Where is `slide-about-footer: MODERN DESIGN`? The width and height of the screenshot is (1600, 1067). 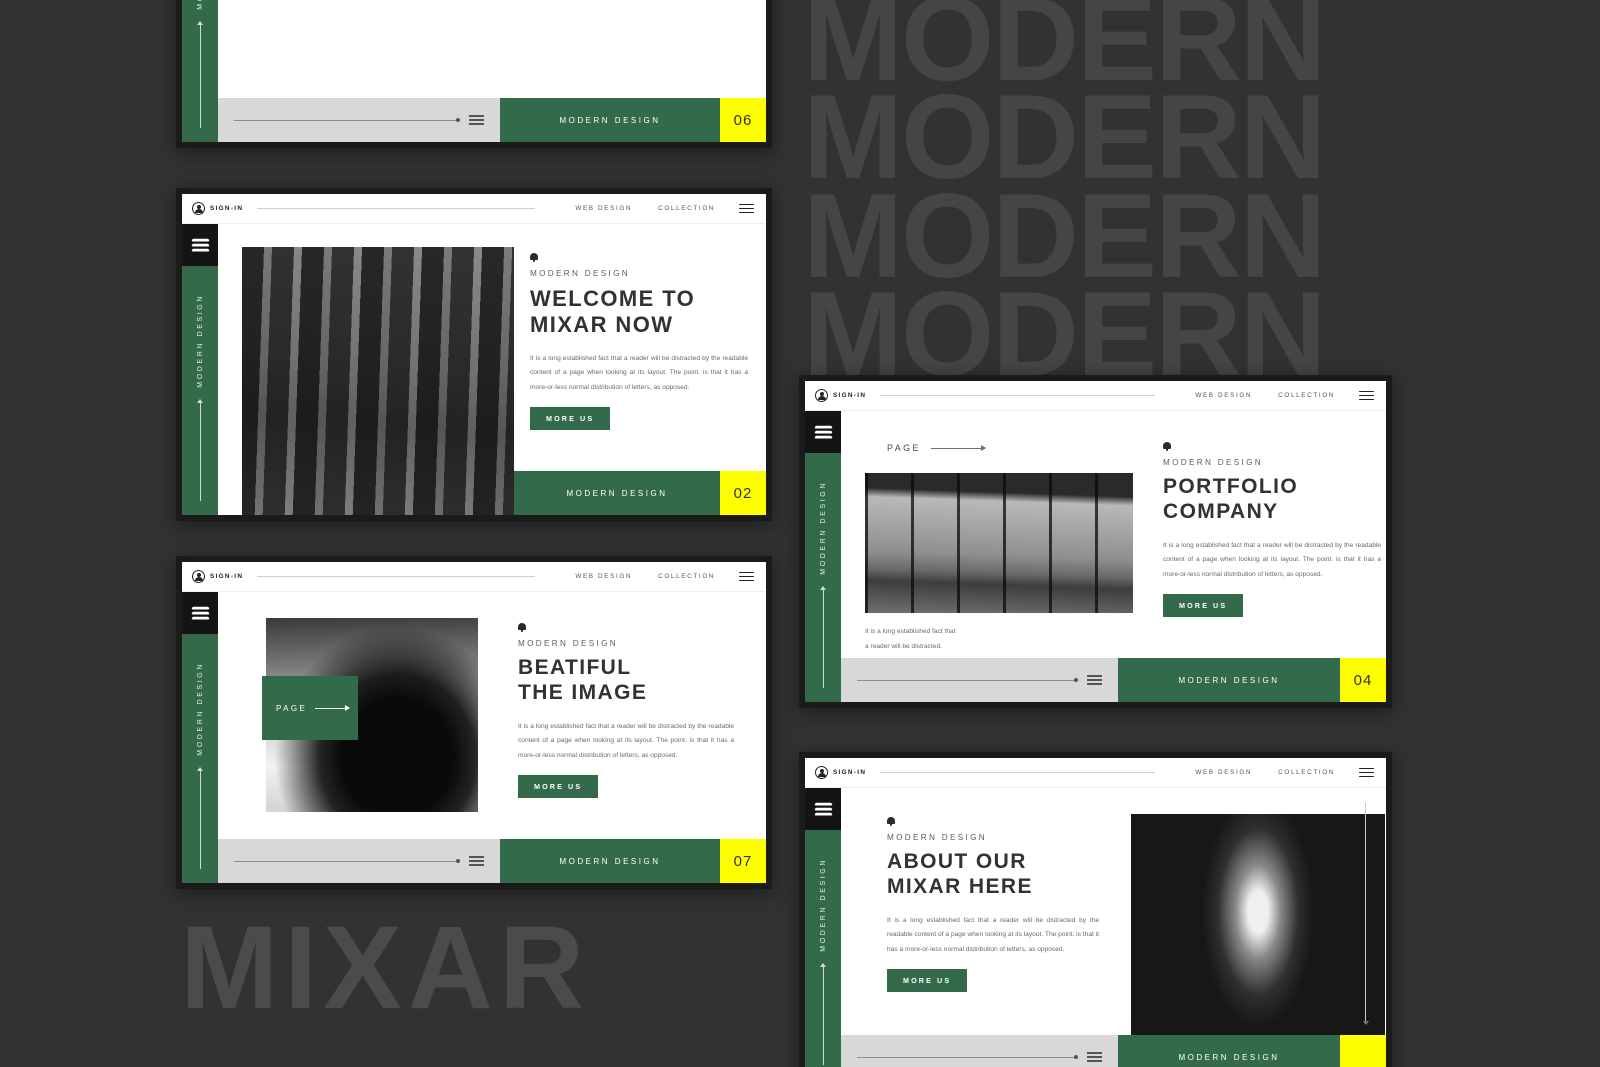 slide-about-footer: MODERN DESIGN is located at coordinates (1113, 1051).